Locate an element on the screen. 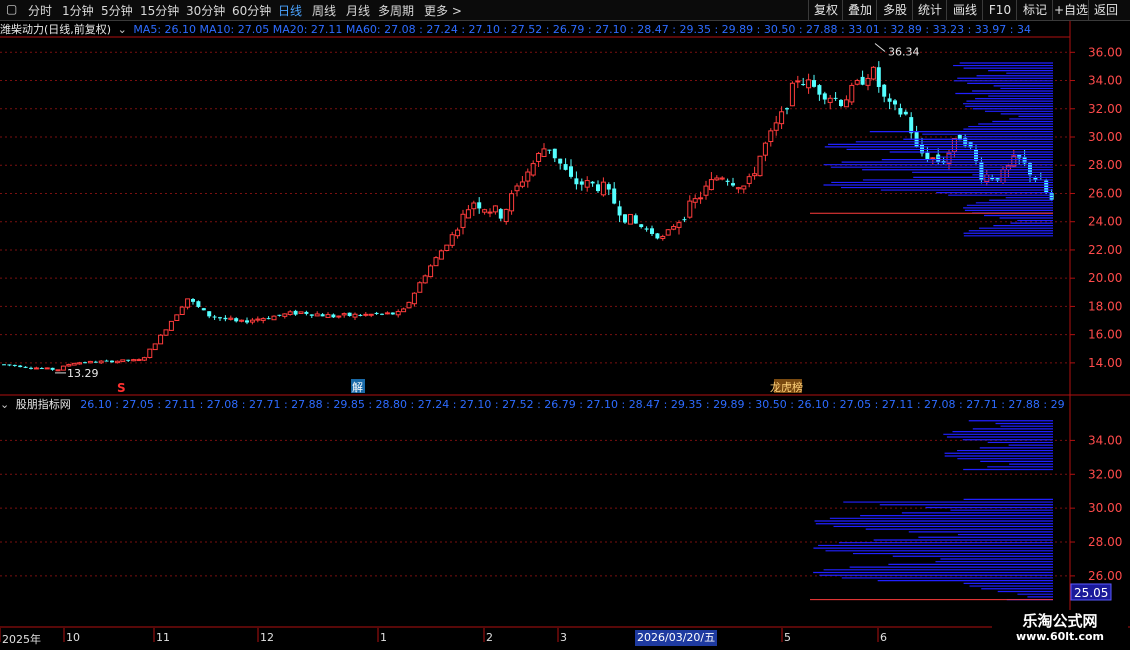  price-tick-label: 14.00 is located at coordinates (1105, 363).